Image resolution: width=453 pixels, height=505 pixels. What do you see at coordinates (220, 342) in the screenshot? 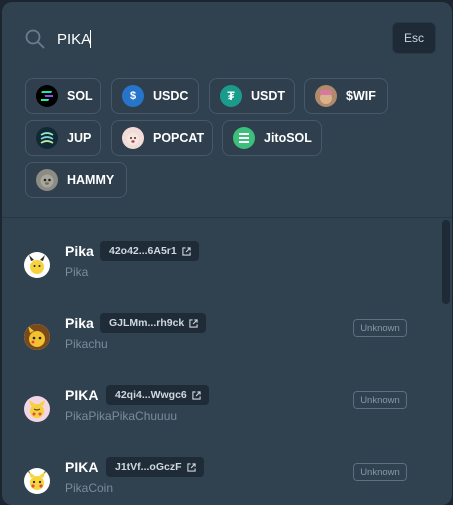
I see `list-item: Pika GJLMm...rh9ck Pikachu Unknown` at bounding box center [220, 342].